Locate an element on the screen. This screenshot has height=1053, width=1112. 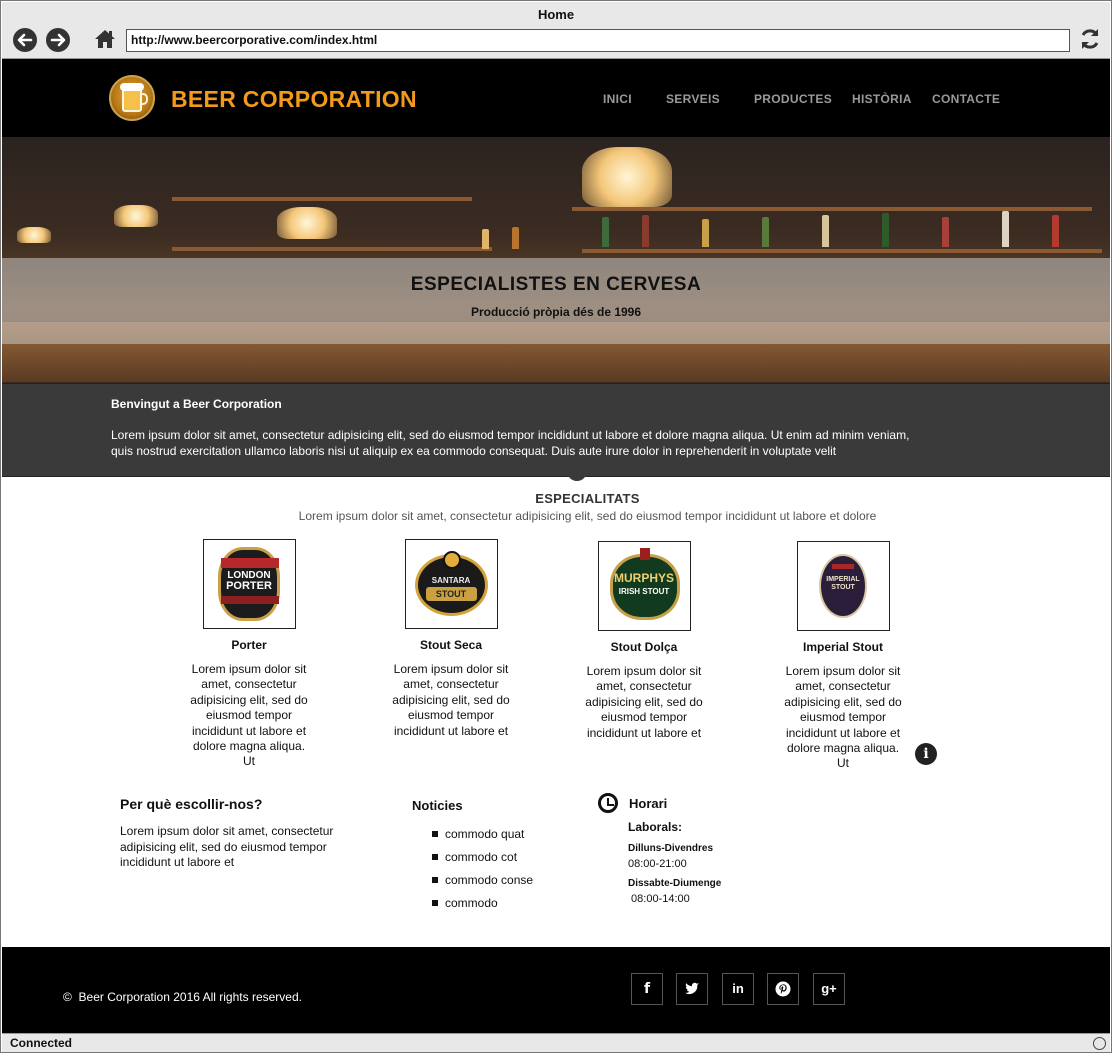
twitter-icon is located at coordinates (692, 989).